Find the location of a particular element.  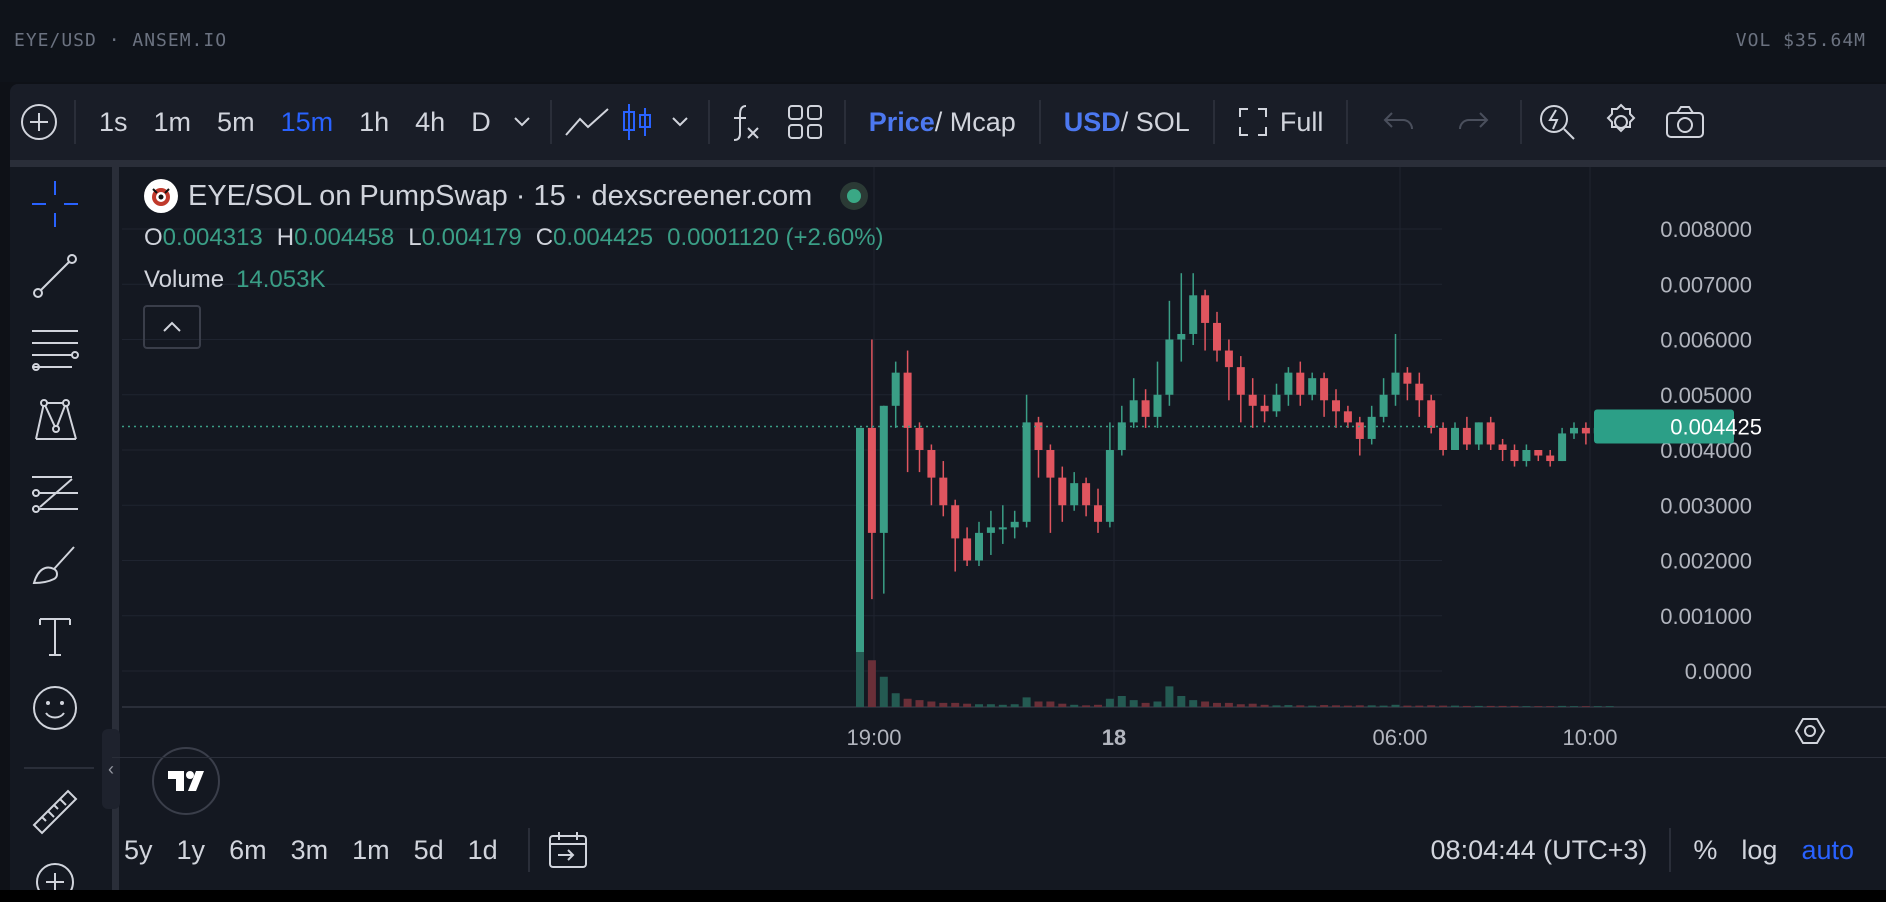

bottom-right-controls: 08:04:44 (UTC+3) % log auto is located at coordinates (1642, 850).